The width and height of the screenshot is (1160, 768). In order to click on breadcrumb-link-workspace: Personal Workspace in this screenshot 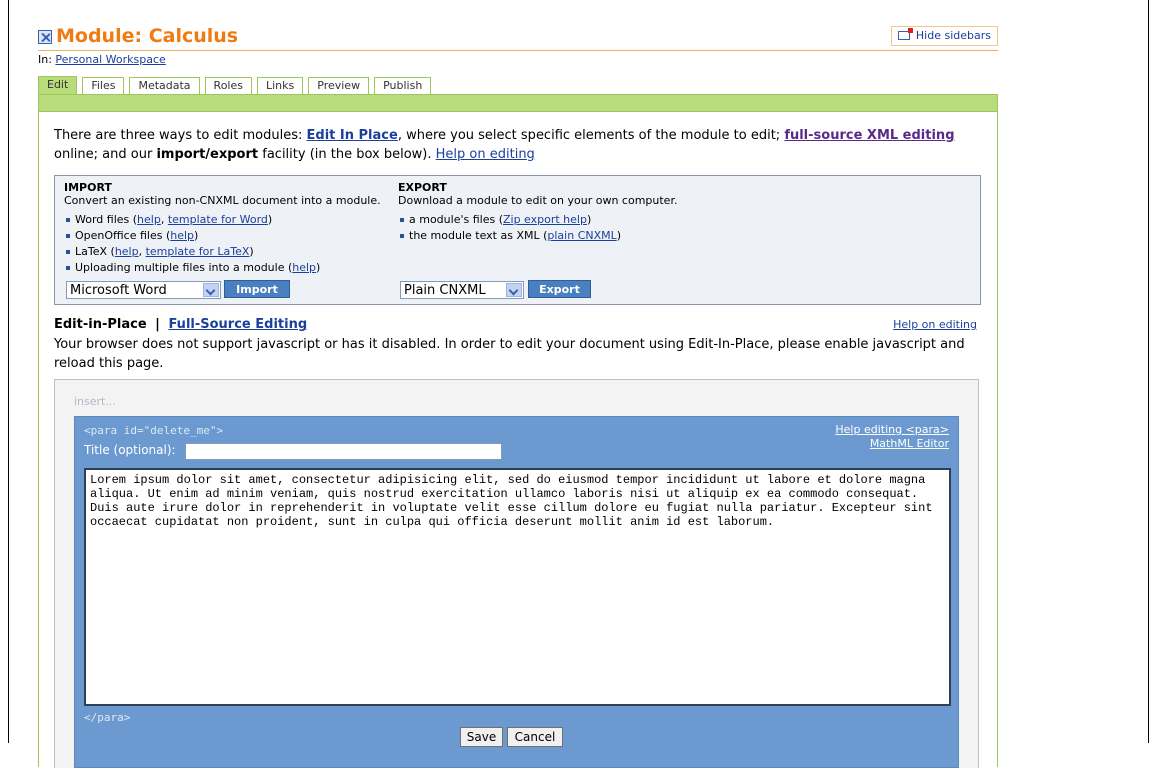, I will do `click(110, 59)`.